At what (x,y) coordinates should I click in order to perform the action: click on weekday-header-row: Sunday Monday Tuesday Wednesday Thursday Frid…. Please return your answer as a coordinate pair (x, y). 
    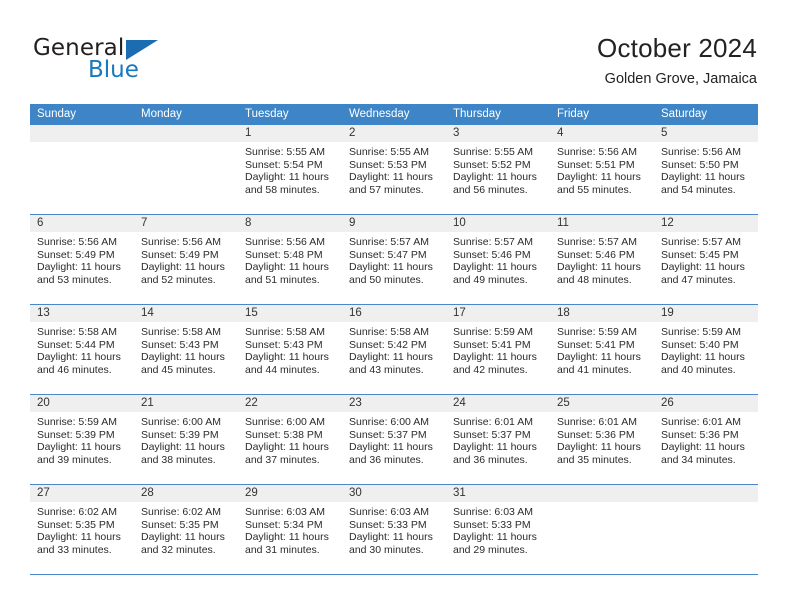
    Looking at the image, I should click on (394, 114).